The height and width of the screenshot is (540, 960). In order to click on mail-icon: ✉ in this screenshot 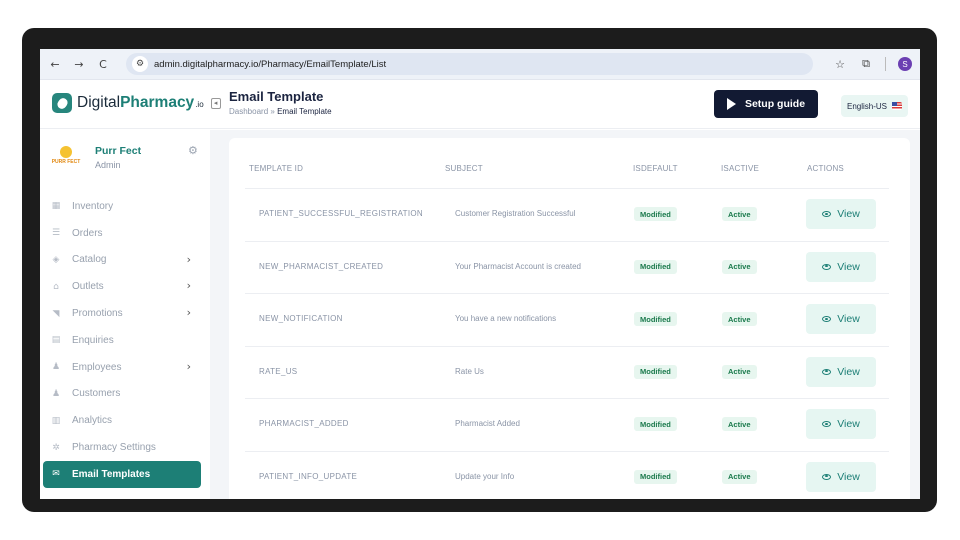, I will do `click(56, 474)`.